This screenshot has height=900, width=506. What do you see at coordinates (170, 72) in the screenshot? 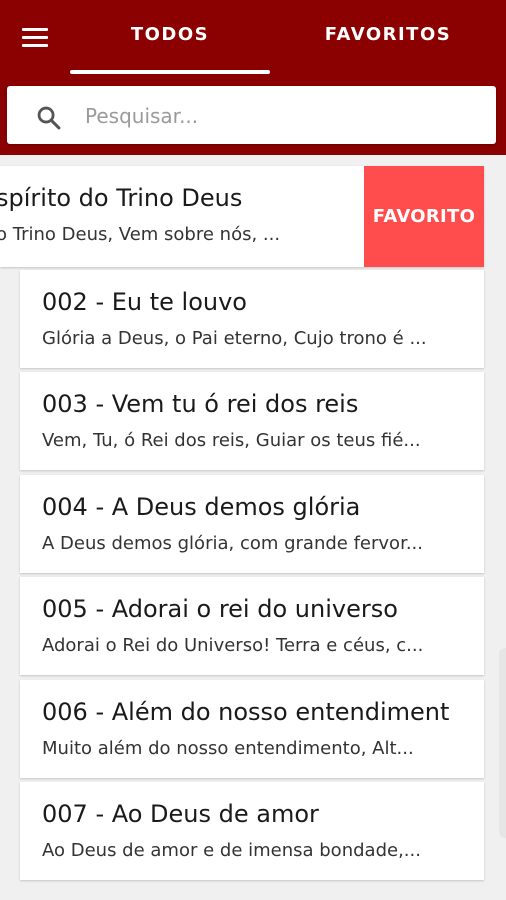
I see `active-tab-indicator` at bounding box center [170, 72].